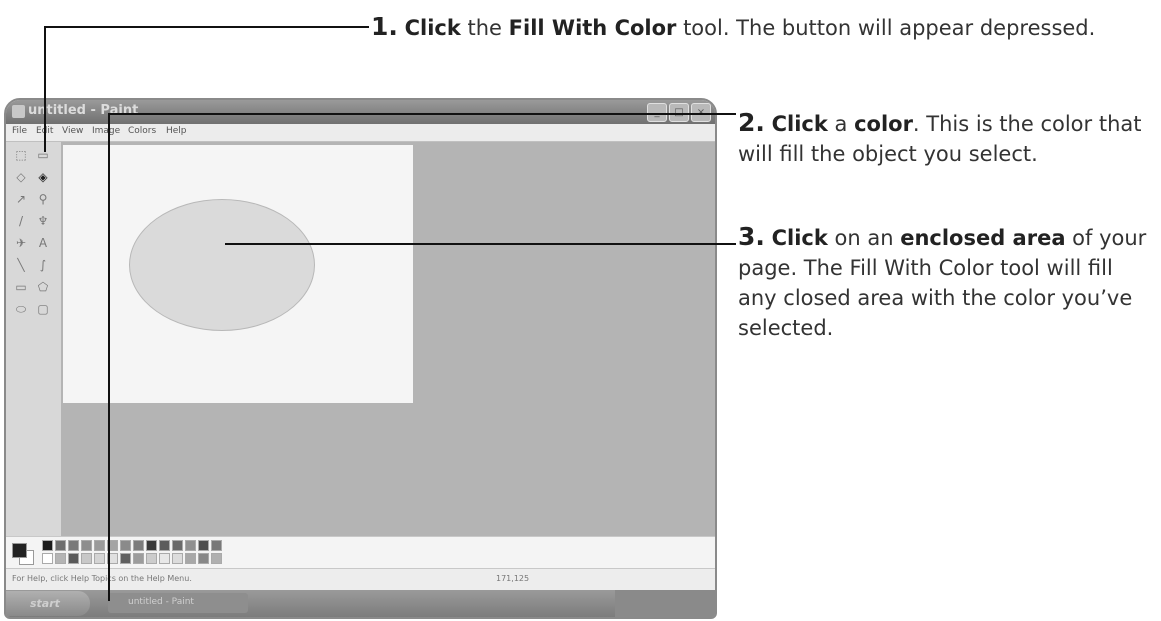 This screenshot has width=1161, height=621. Describe the element at coordinates (21, 199) in the screenshot. I see `pick-color-icon: ↗` at that location.